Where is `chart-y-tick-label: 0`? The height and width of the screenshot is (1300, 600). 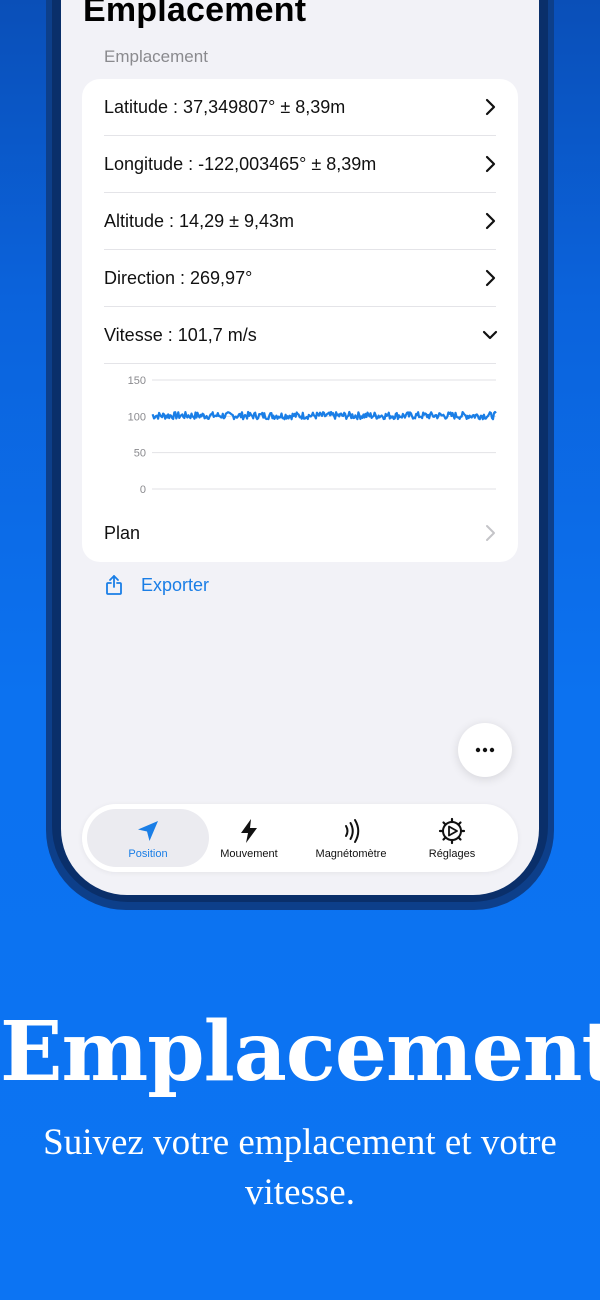 chart-y-tick-label: 0 is located at coordinates (143, 490).